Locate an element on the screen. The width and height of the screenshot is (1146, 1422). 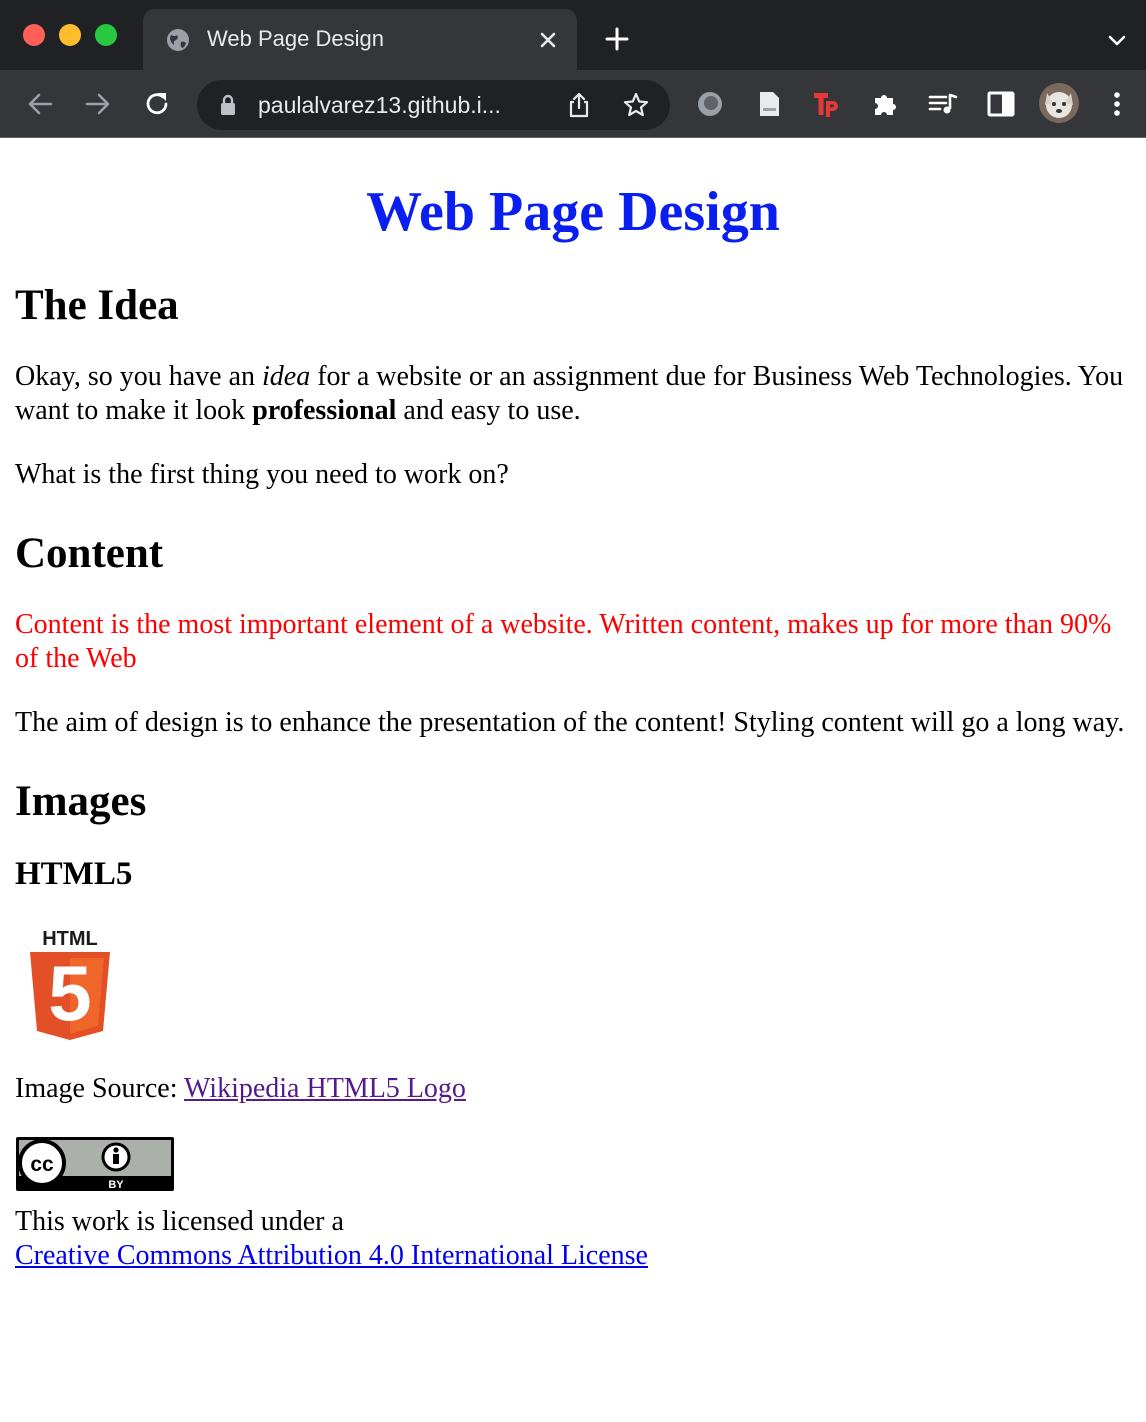
html5-logo-number: 5 is located at coordinates (69, 993).